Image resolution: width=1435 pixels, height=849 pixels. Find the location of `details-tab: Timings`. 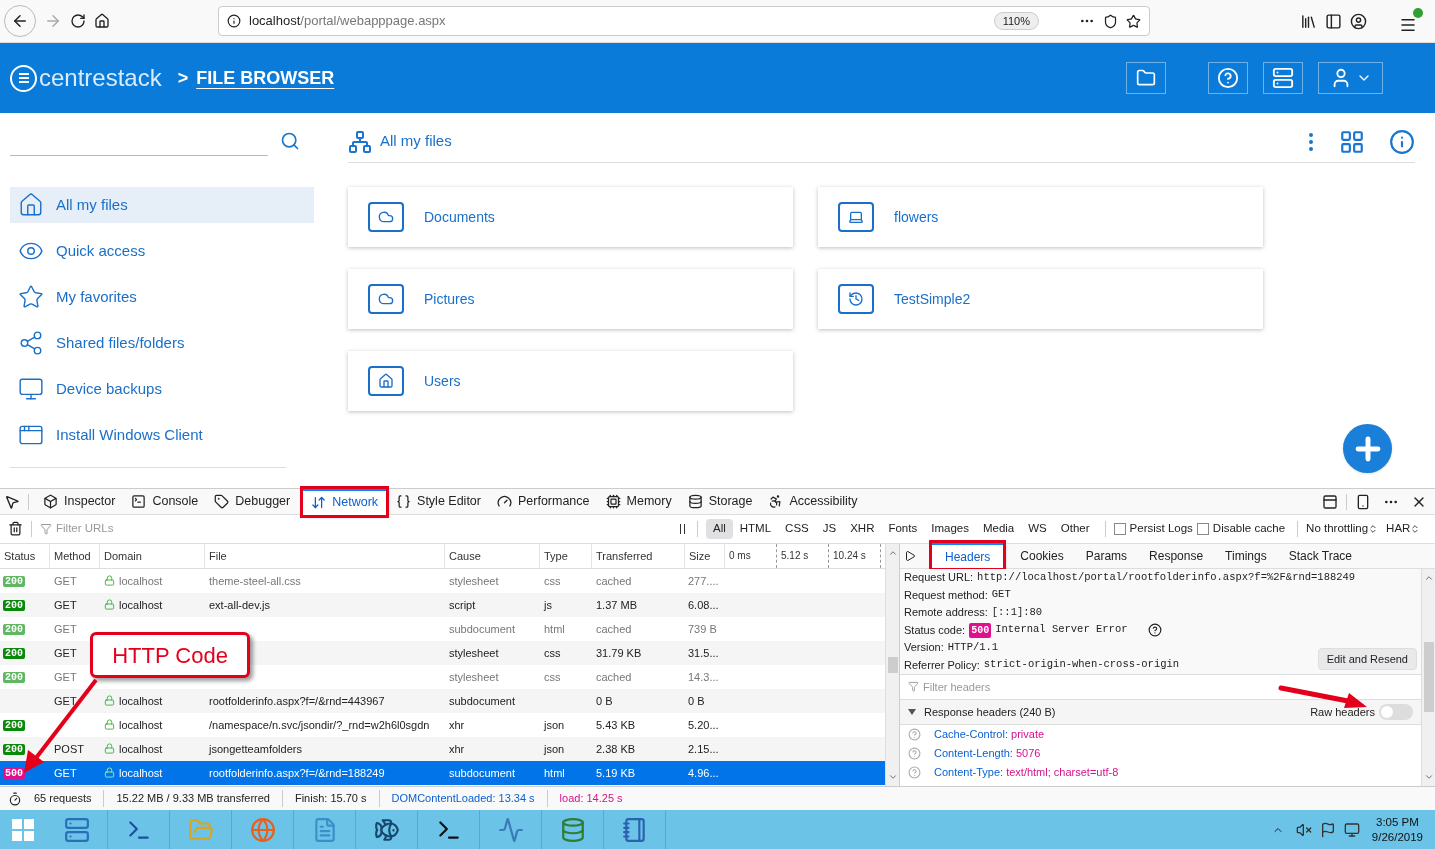

details-tab: Timings is located at coordinates (1246, 556).